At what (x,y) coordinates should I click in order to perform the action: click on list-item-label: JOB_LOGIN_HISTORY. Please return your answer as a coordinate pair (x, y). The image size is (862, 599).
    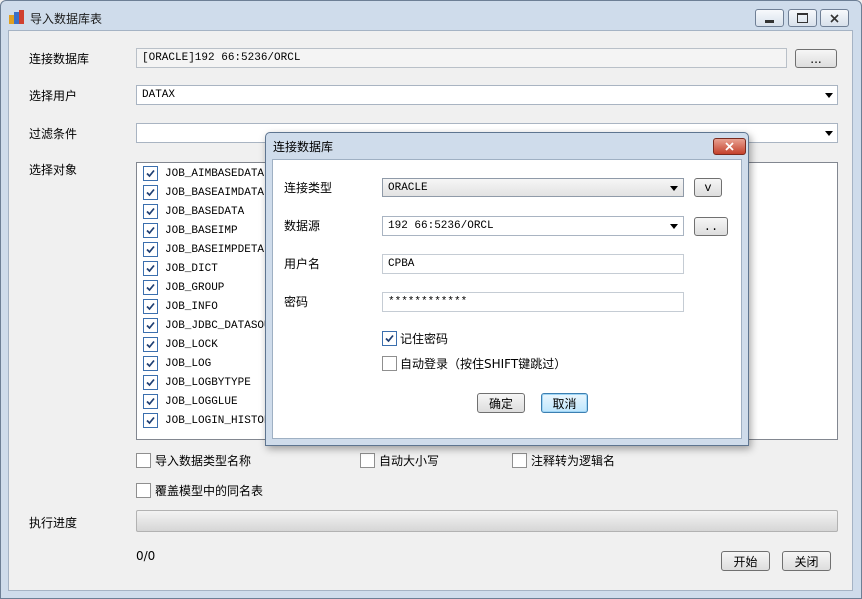
    Looking at the image, I should click on (221, 420).